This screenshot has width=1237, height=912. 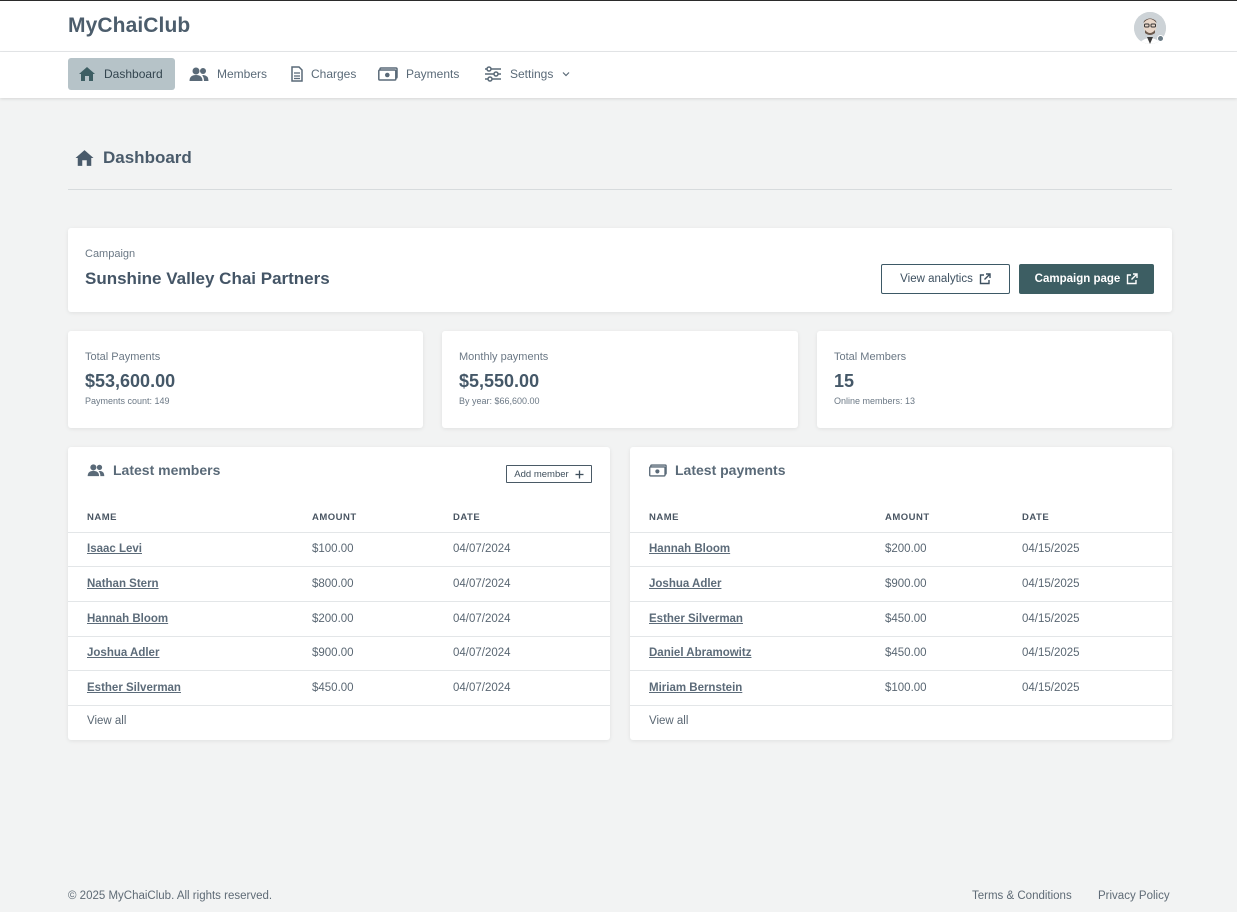 What do you see at coordinates (953, 550) in the screenshot?
I see `payment-amount: $200.00` at bounding box center [953, 550].